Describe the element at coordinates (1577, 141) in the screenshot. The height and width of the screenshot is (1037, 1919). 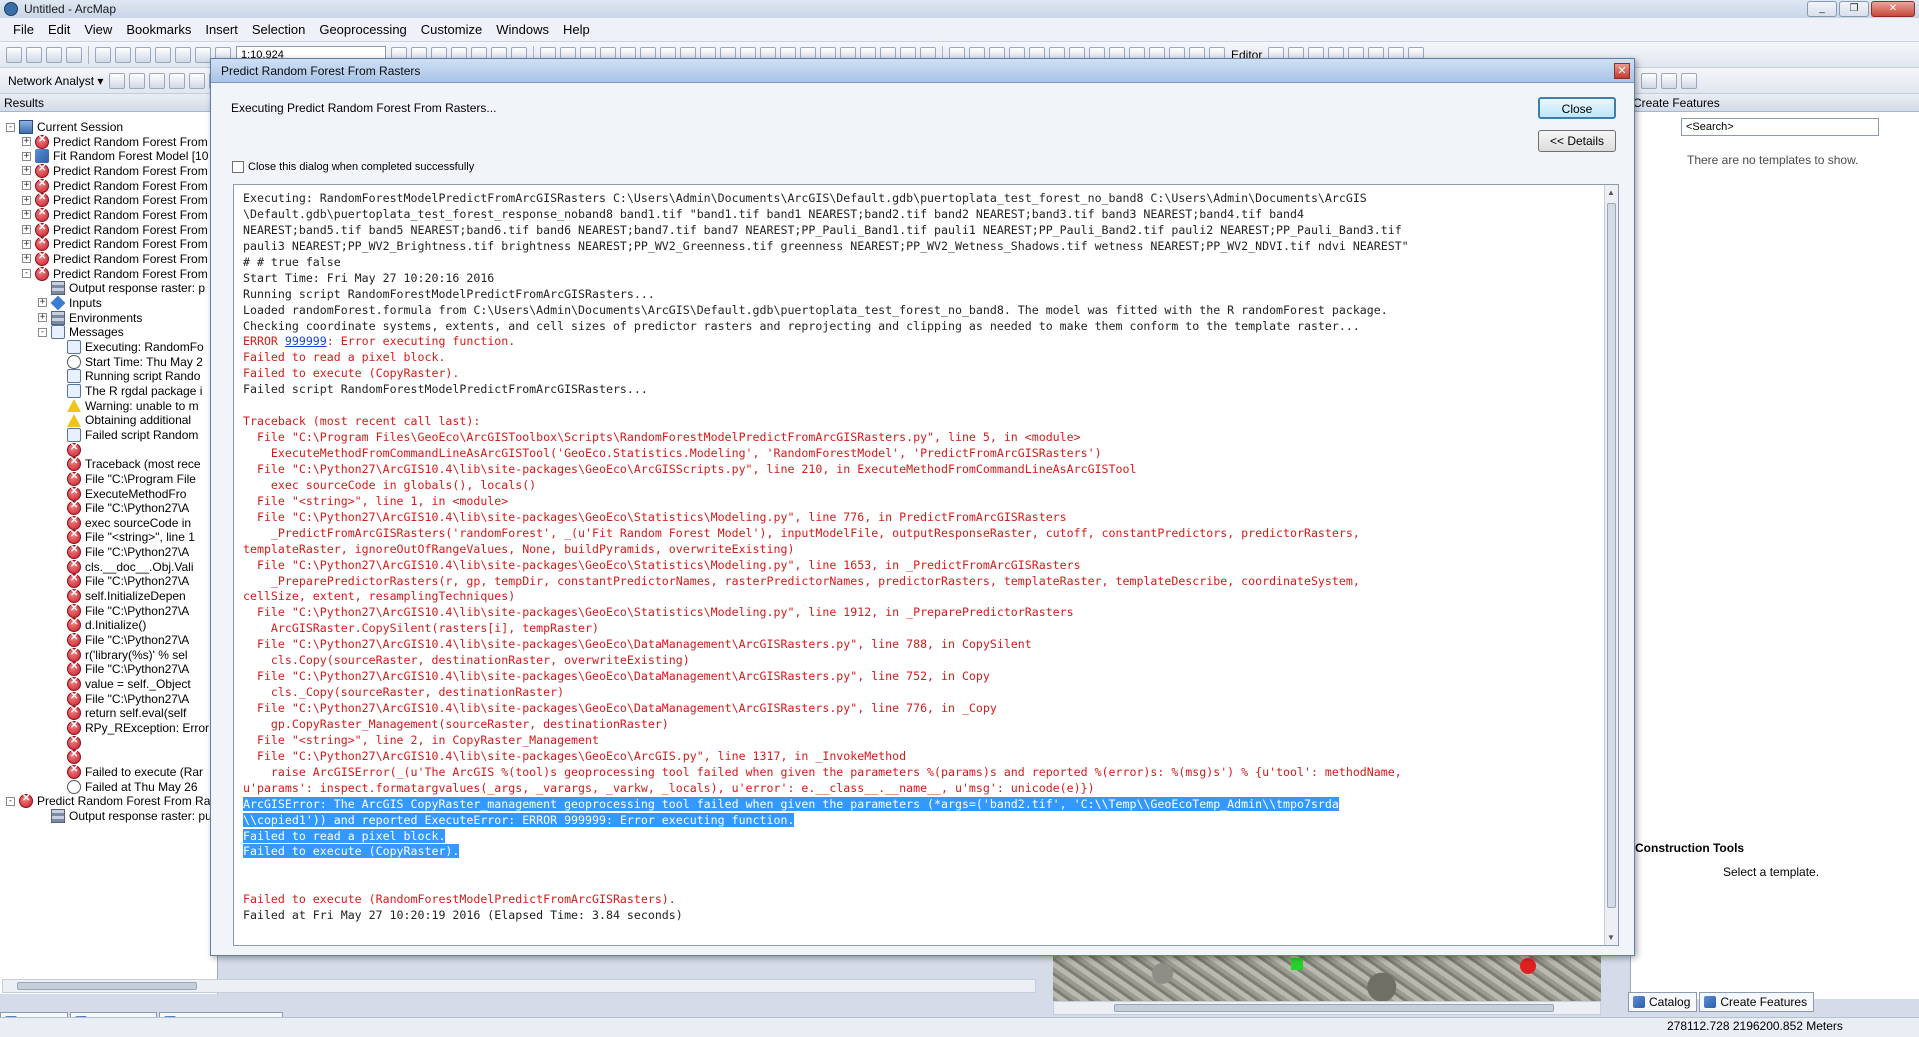
I see `details-button: << Details` at that location.